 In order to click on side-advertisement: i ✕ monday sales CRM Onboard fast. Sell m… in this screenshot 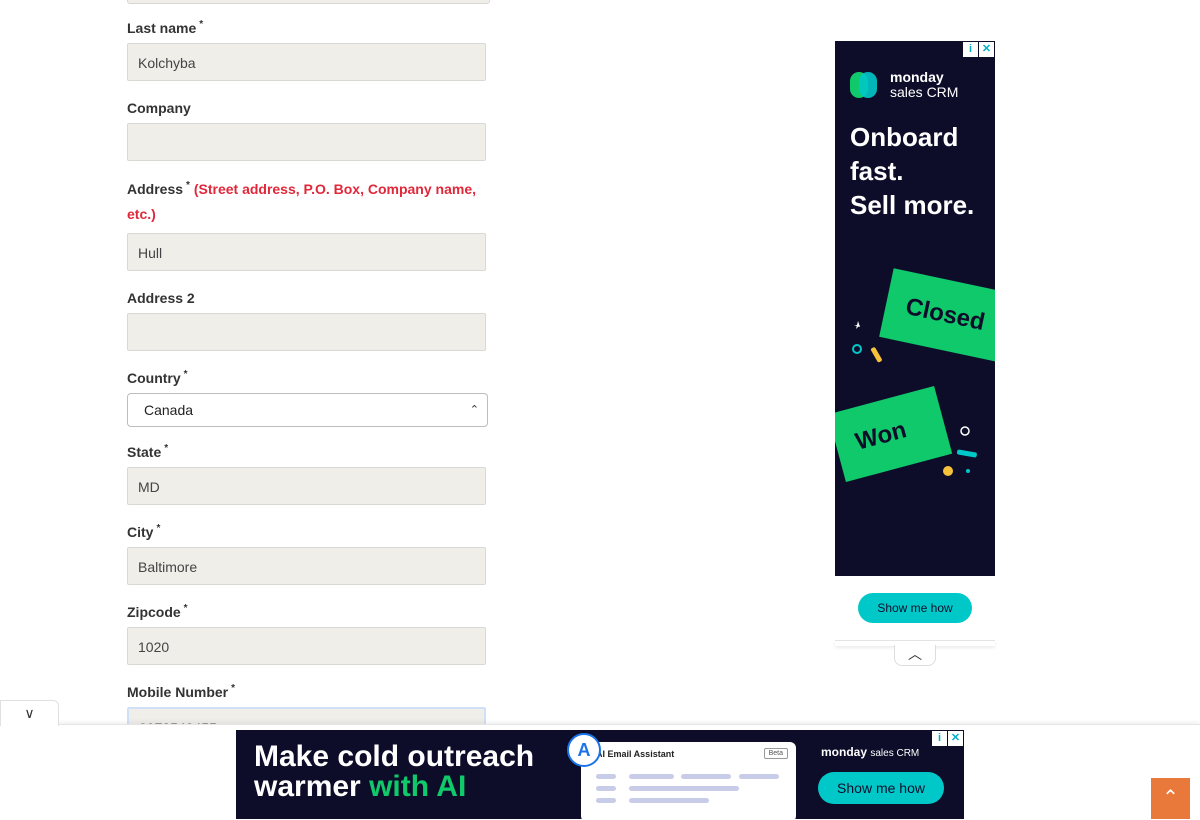, I will do `click(915, 308)`.